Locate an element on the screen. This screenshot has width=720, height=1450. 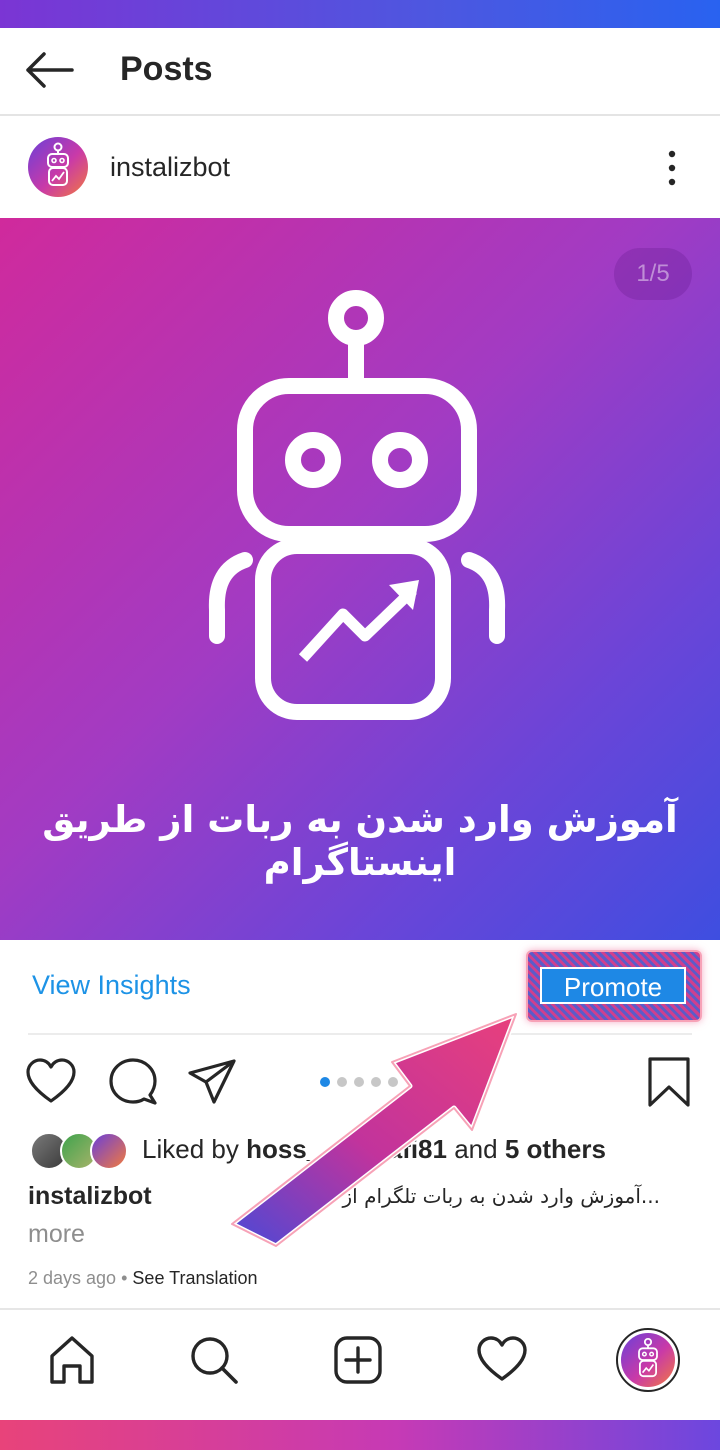
likes-and: and is located at coordinates (476, 1149).